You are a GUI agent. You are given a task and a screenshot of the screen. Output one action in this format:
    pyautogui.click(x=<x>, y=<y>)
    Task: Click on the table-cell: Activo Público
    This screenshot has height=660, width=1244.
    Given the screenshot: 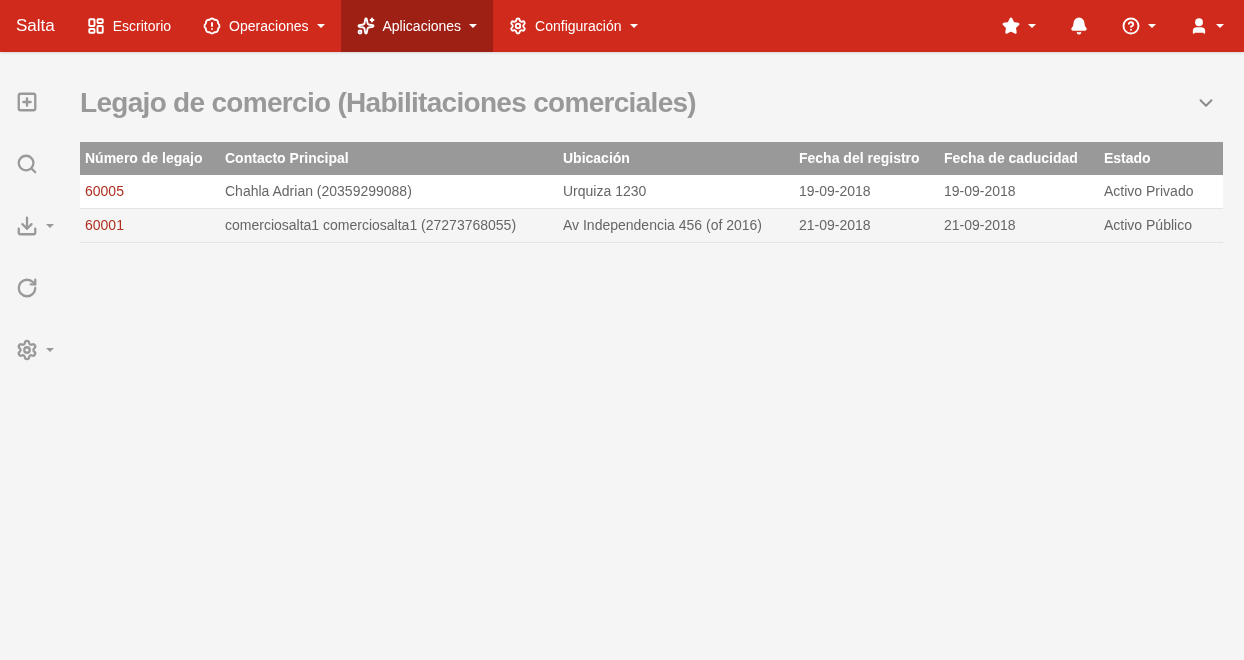 What is the action you would take?
    pyautogui.click(x=1161, y=225)
    